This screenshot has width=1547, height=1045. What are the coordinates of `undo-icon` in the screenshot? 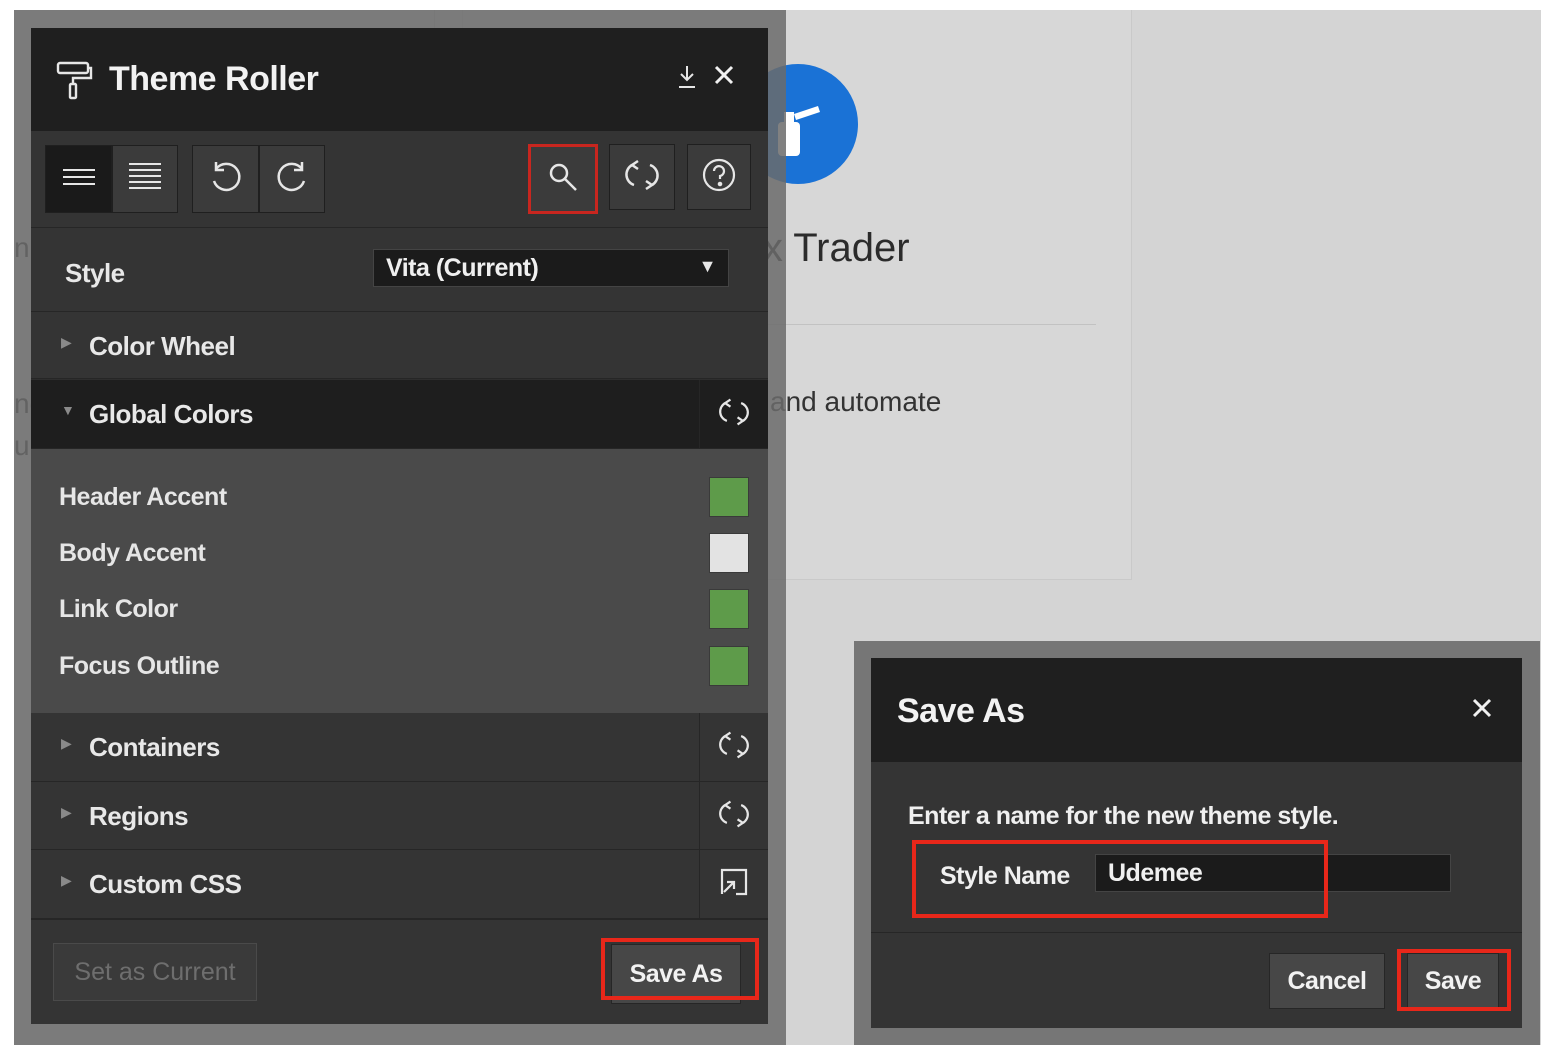 It's located at (226, 179).